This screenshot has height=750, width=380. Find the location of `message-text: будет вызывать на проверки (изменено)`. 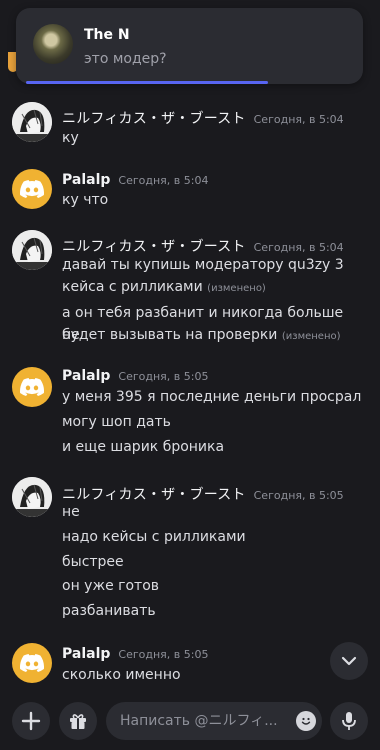

message-text: будет вызывать на проверки (изменено) is located at coordinates (212, 336).